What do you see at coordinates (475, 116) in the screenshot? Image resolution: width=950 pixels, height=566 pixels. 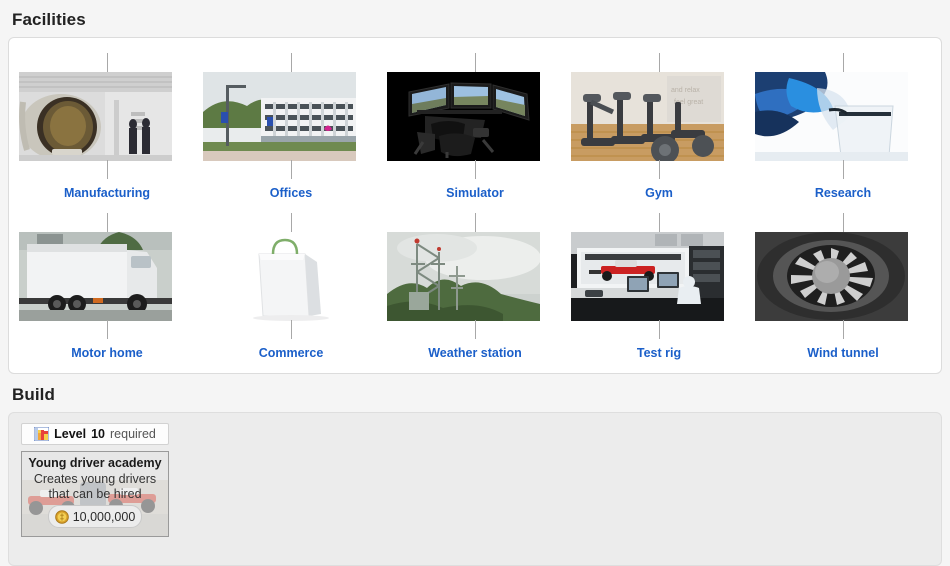 I see `facility-thumbnail-simulator` at bounding box center [475, 116].